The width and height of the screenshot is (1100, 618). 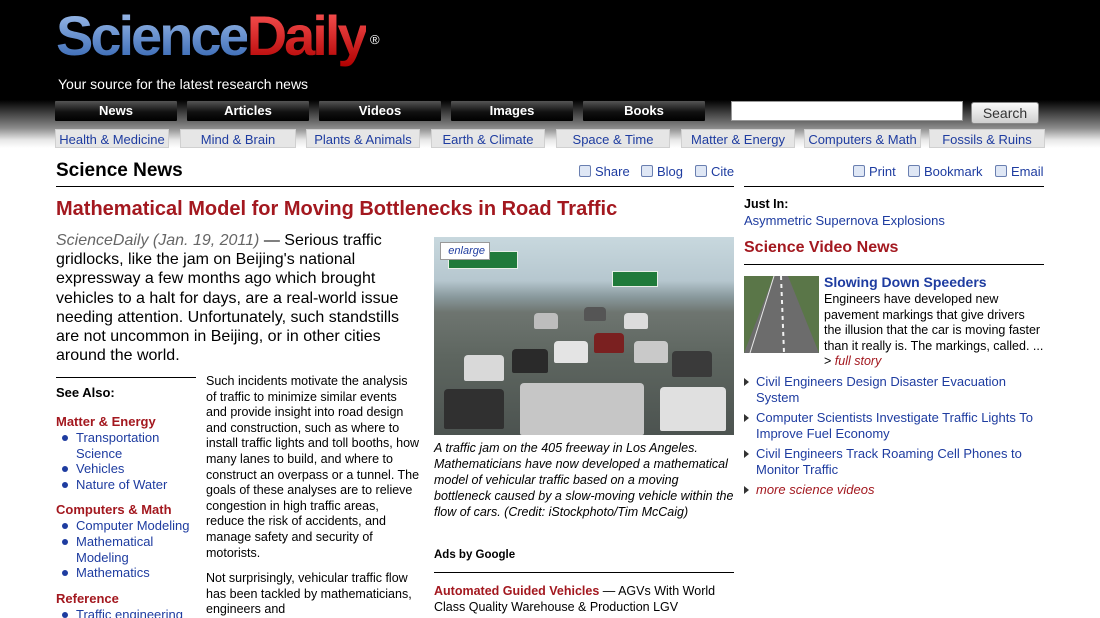 What do you see at coordinates (248, 111) in the screenshot?
I see `nav-articles: Articles` at bounding box center [248, 111].